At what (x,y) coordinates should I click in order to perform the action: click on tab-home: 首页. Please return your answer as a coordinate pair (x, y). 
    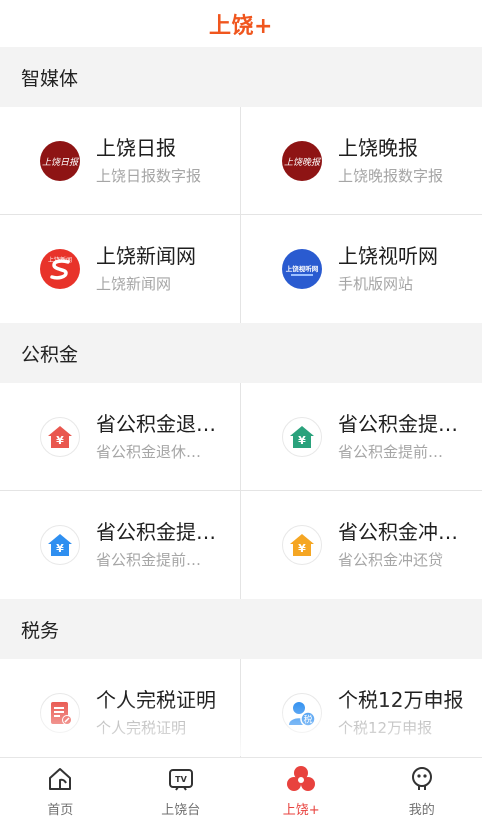
    Looking at the image, I should click on (60, 789).